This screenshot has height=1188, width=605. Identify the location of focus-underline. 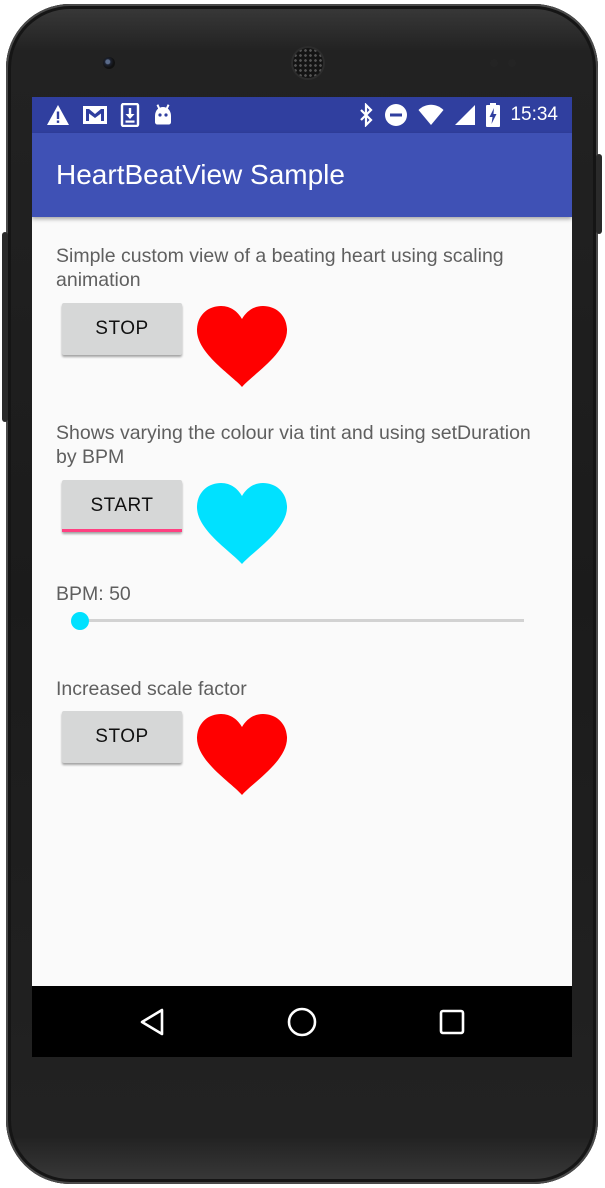
(122, 530).